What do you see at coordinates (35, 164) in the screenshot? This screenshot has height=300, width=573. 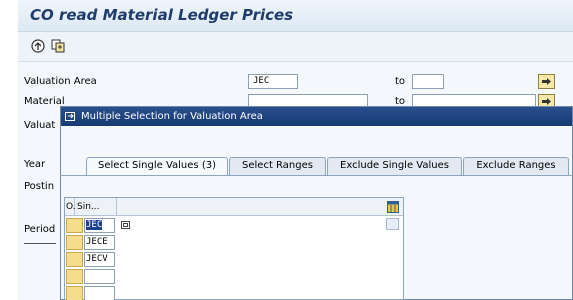 I see `year-label: Year` at bounding box center [35, 164].